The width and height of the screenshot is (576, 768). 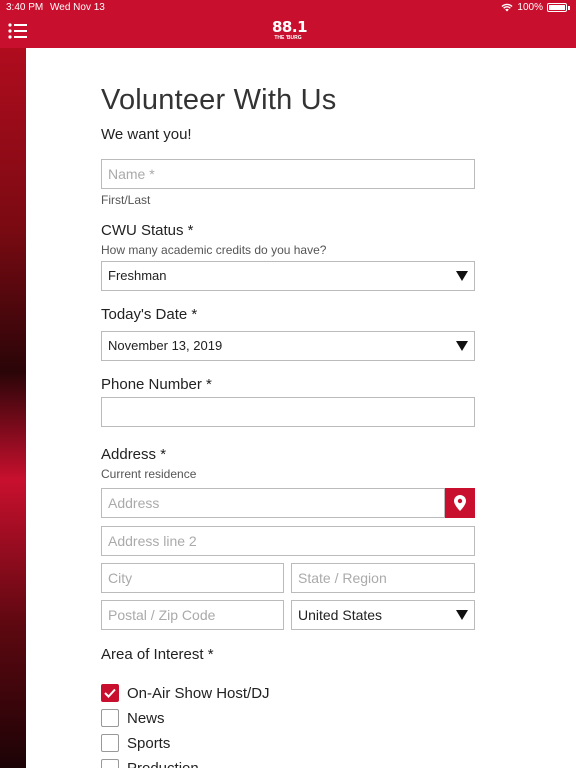 I want to click on cwu-status-hint: How many academic credits do you have?, so click(x=214, y=250).